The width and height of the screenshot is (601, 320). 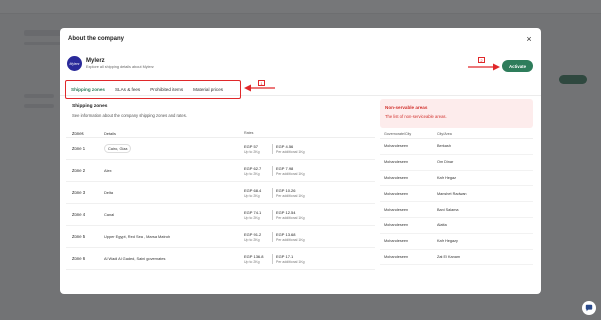 I want to click on chat-icon, so click(x=589, y=308).